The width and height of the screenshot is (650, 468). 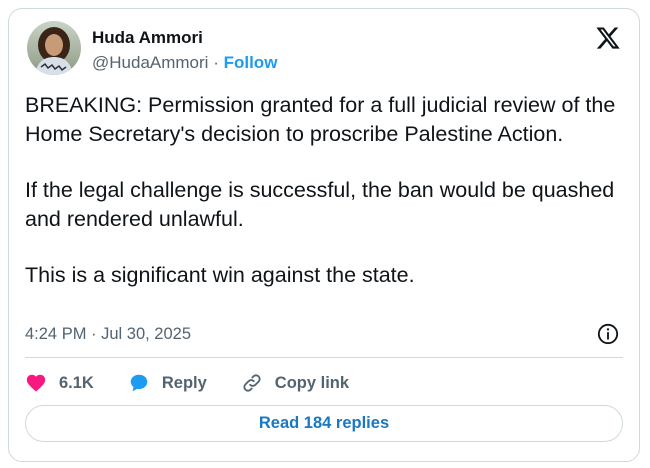 I want to click on divider, so click(x=324, y=357).